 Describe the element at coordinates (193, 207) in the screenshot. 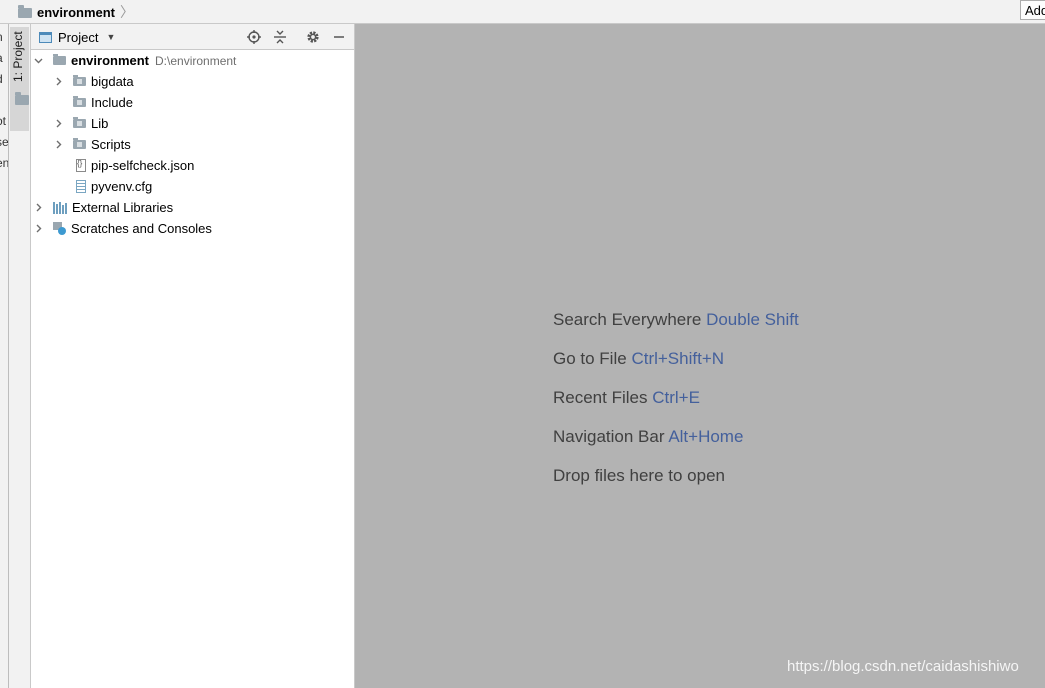

I see `tree-node-external-libraries: External Libraries` at that location.